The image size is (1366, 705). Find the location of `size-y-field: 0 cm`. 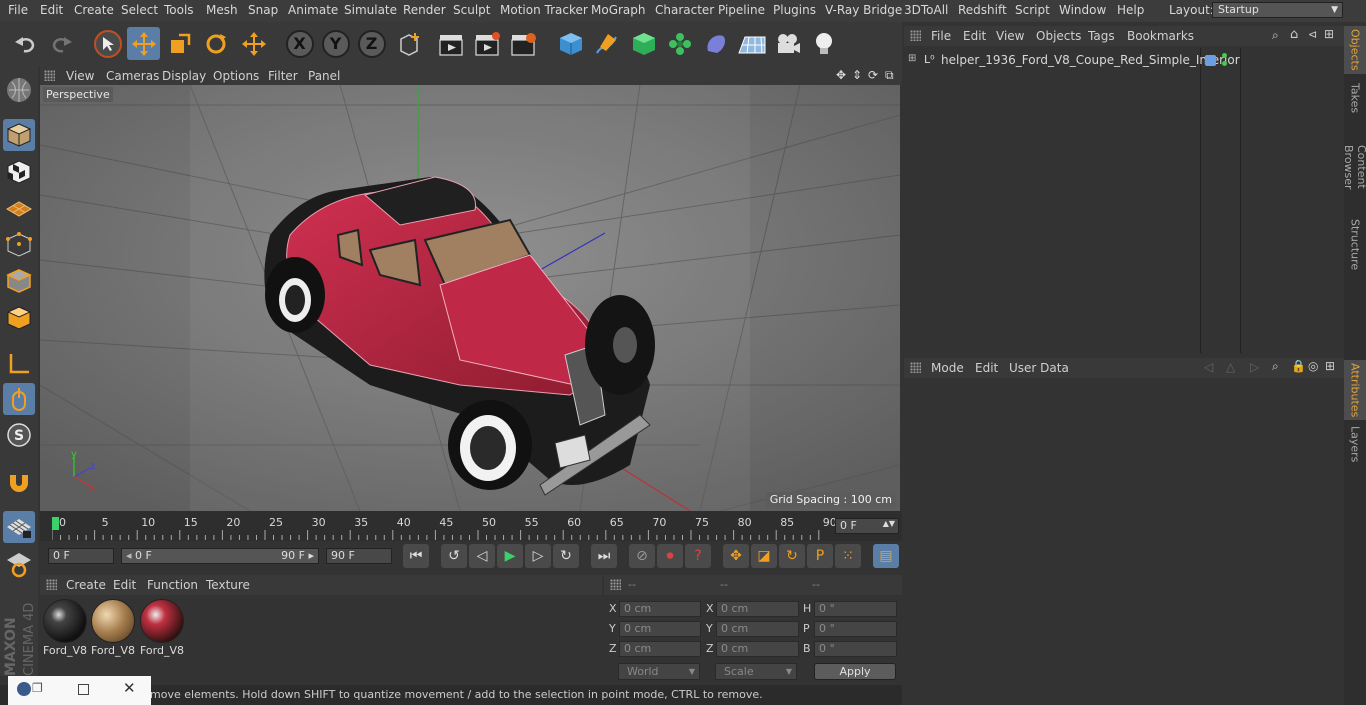

size-y-field: 0 cm is located at coordinates (757, 629).